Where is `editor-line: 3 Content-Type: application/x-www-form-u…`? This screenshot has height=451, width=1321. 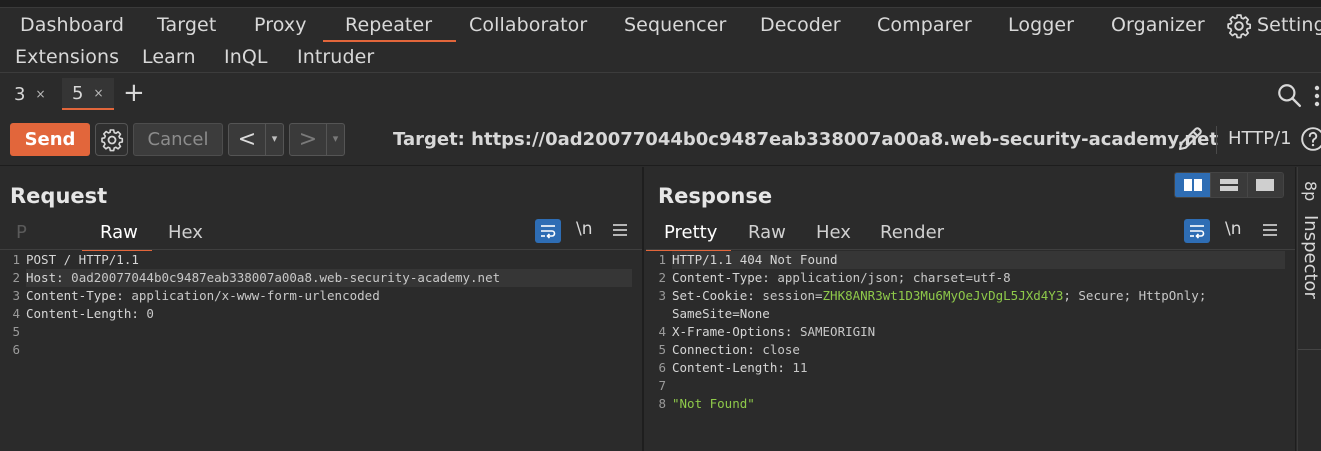 editor-line: 3 Content-Type: application/x-www-form-u… is located at coordinates (196, 295).